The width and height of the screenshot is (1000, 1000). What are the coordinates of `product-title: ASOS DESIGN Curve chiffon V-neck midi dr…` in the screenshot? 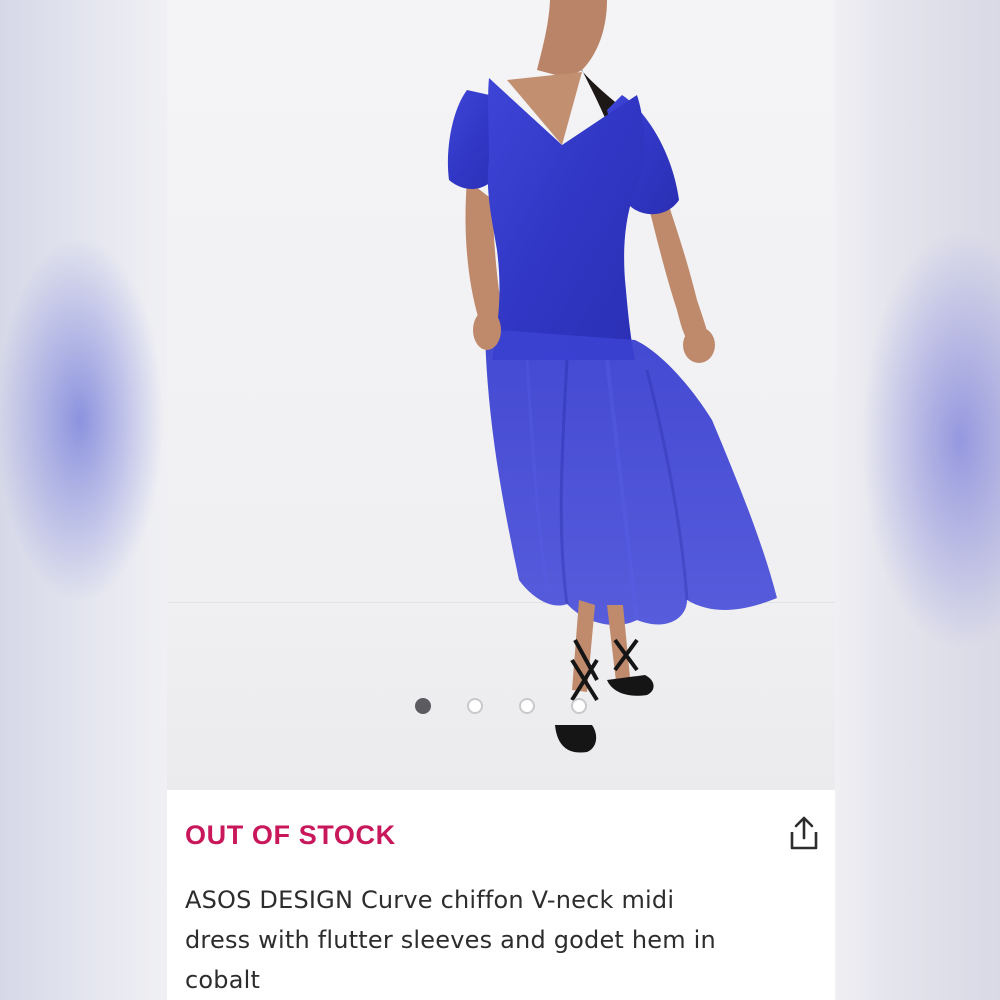 It's located at (450, 940).